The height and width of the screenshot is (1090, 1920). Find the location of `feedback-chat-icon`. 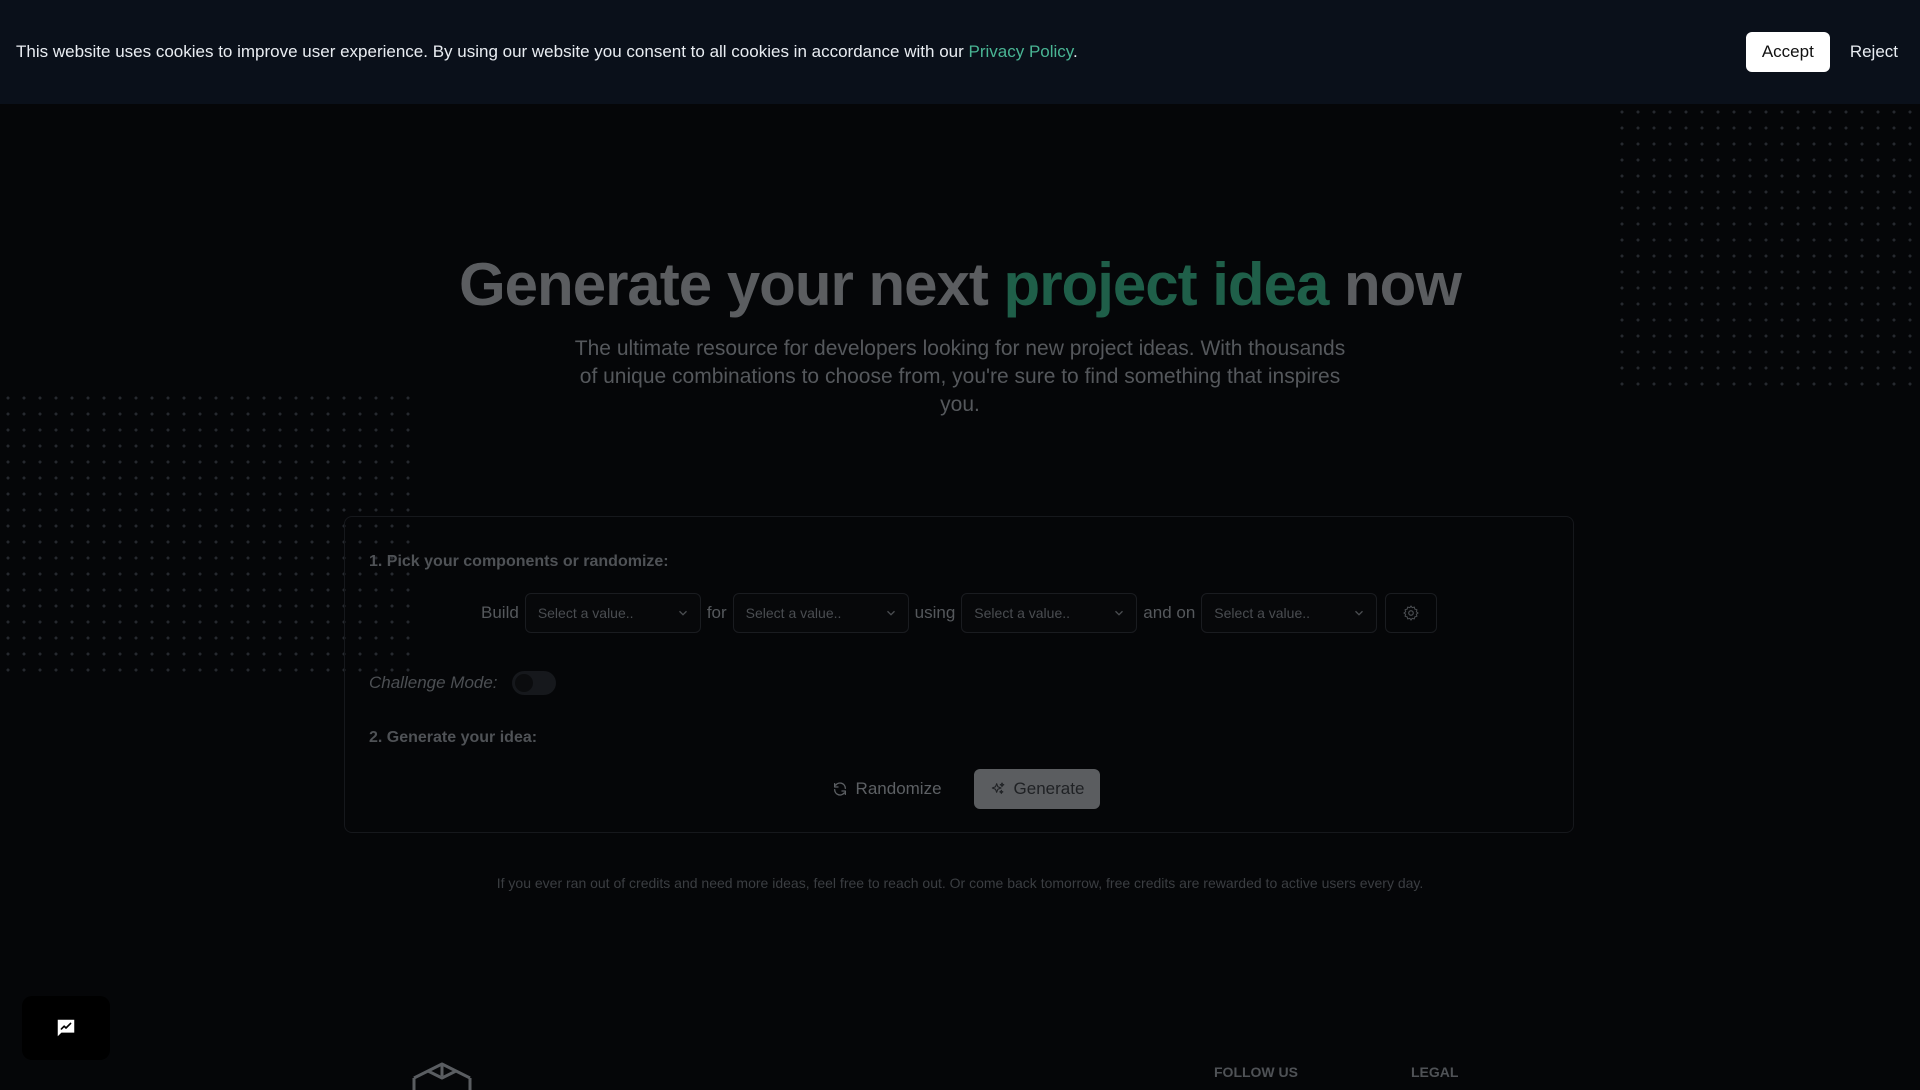

feedback-chat-icon is located at coordinates (66, 1028).